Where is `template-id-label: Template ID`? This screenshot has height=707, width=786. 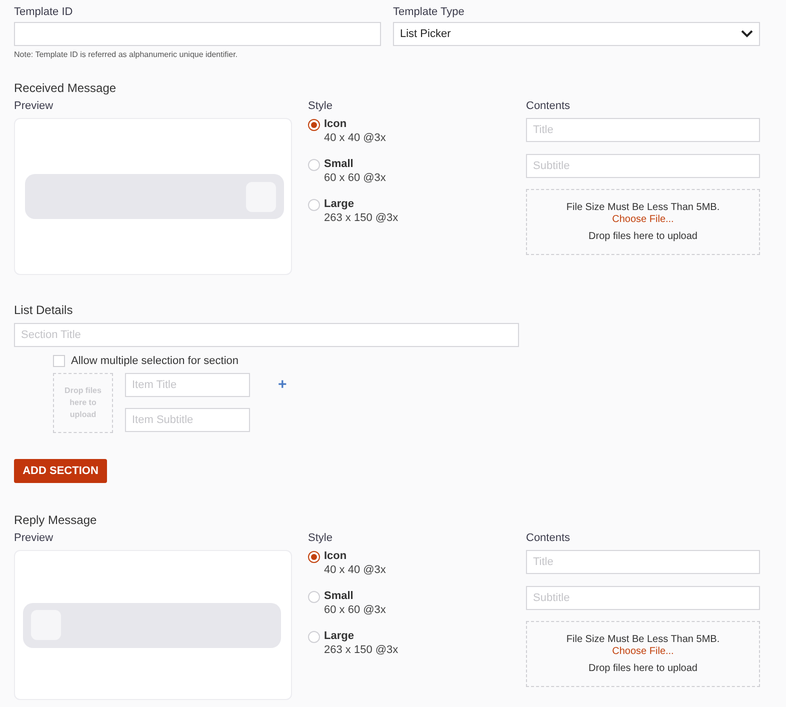 template-id-label: Template ID is located at coordinates (44, 12).